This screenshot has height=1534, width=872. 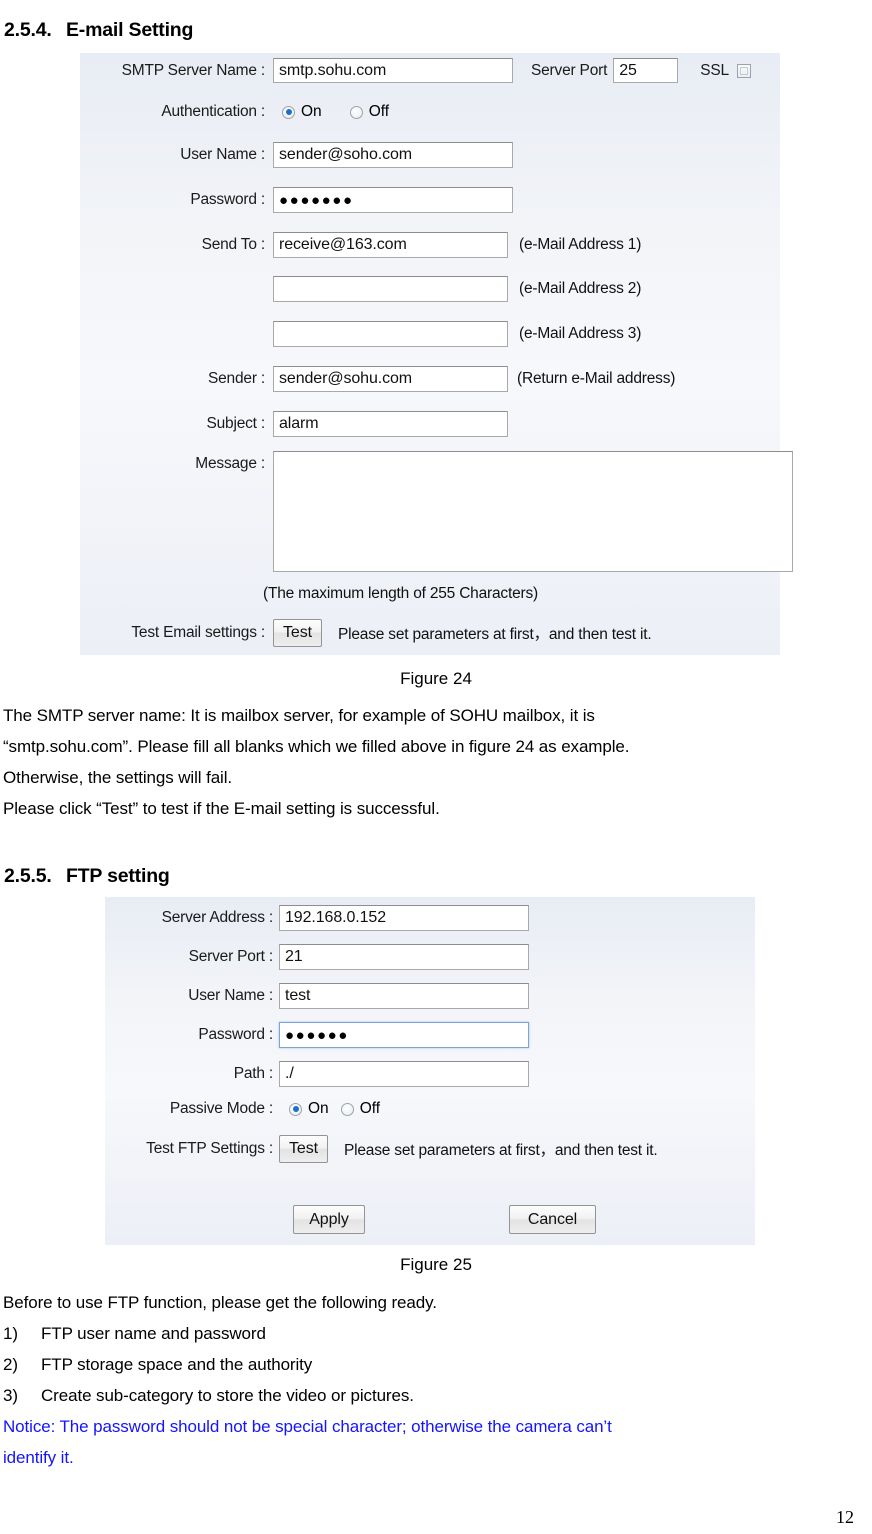 What do you see at coordinates (356, 112) in the screenshot?
I see `authentication-off-radio` at bounding box center [356, 112].